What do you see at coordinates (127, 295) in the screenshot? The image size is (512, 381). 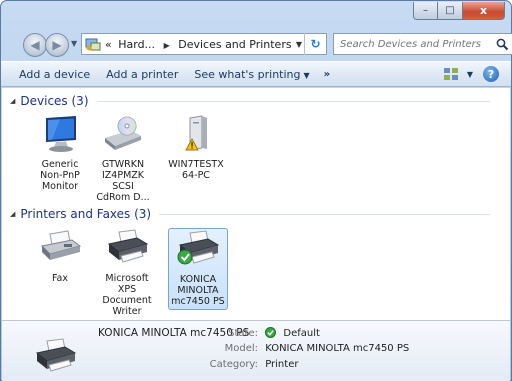 I see `printer-label: Microsoft XPS Document Writer` at bounding box center [127, 295].